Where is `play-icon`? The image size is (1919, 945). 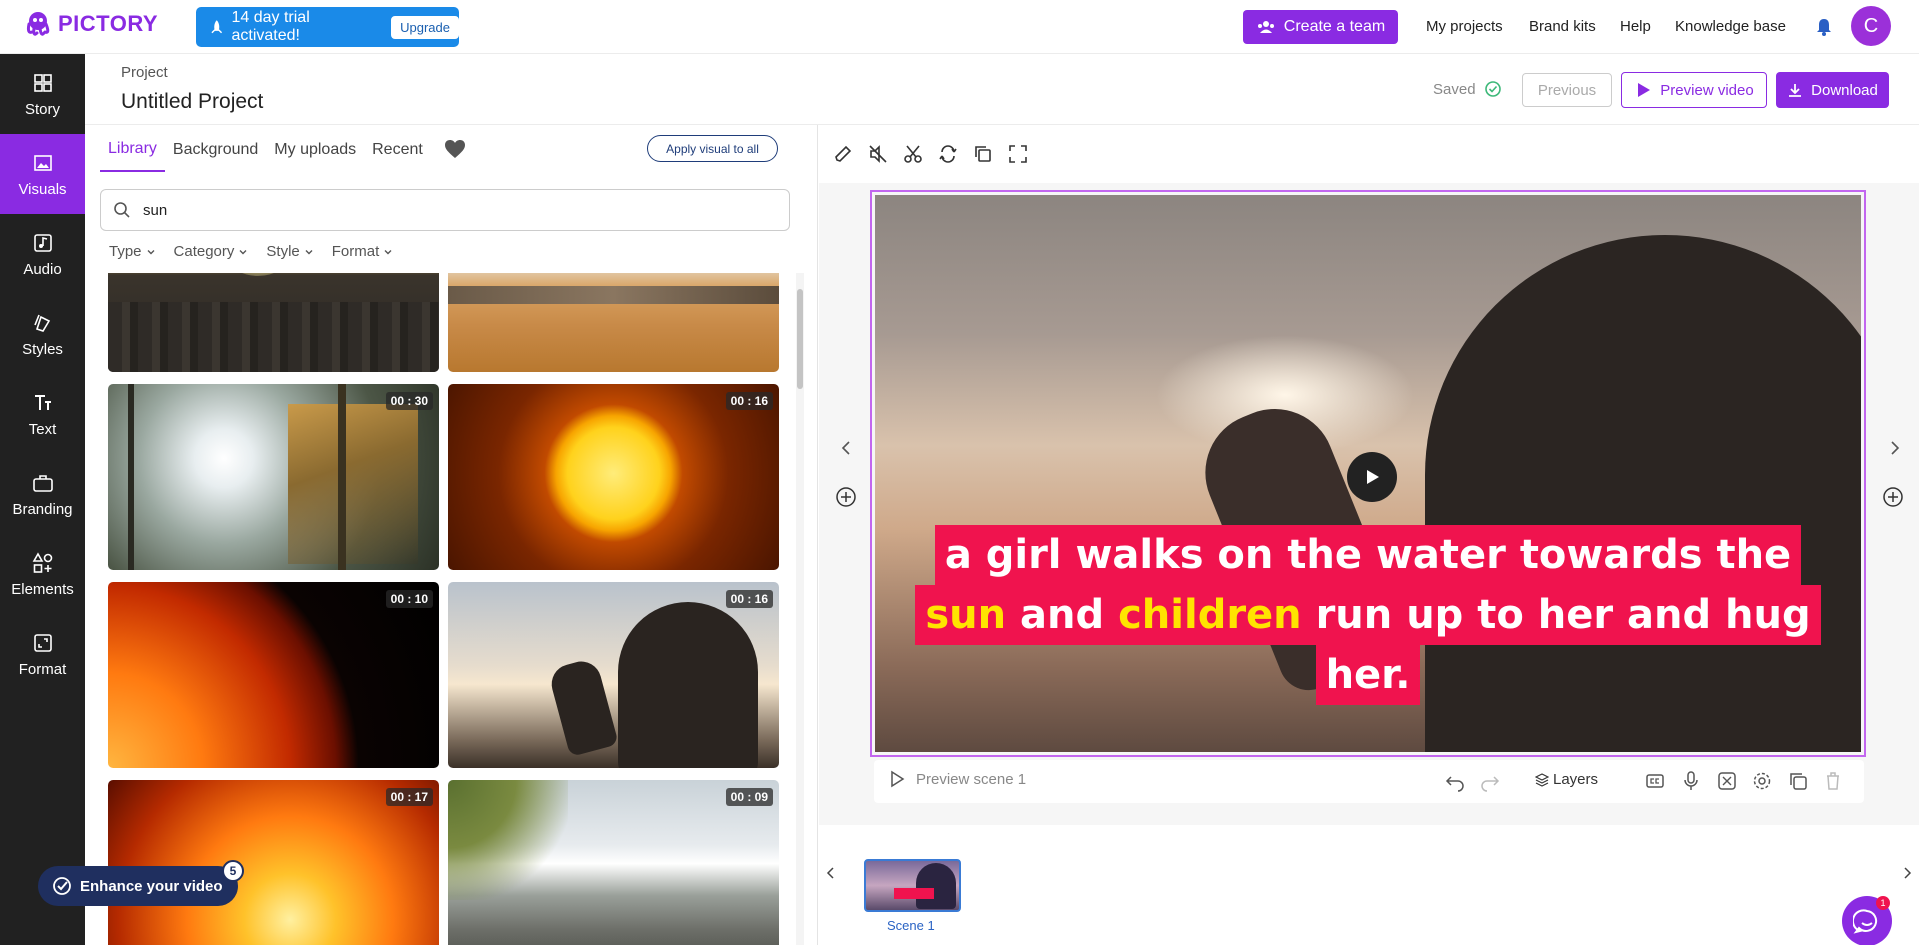
play-icon is located at coordinates (1644, 90).